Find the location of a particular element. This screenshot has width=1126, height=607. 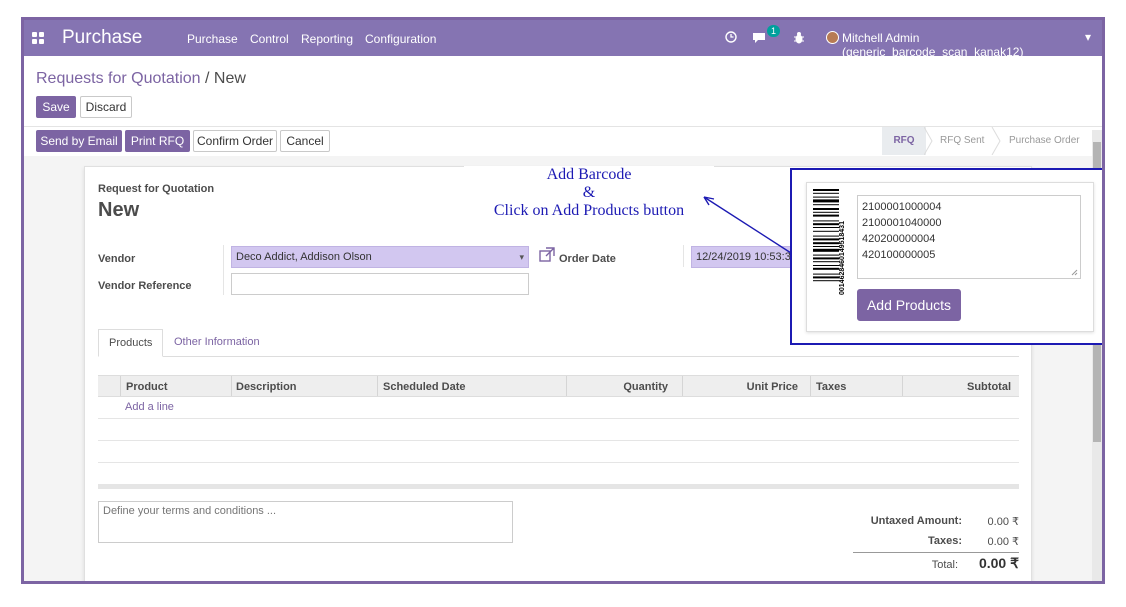

col-unit-price: Unit Price is located at coordinates (740, 387).